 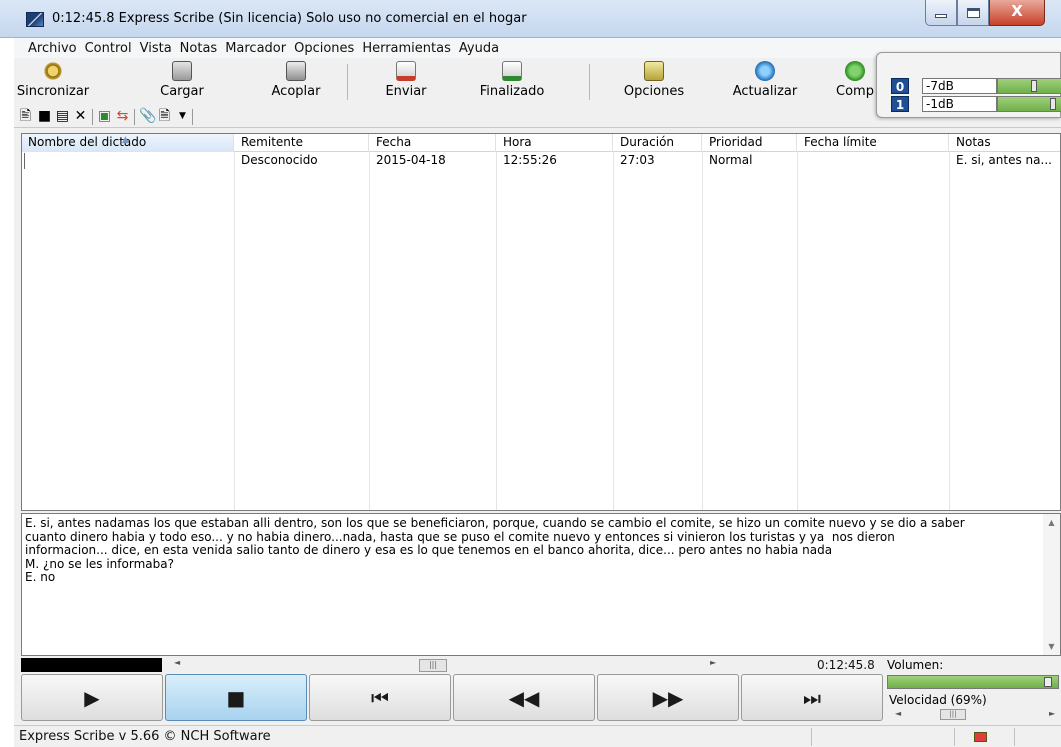 I want to click on channel-1-meter, so click(x=1029, y=104).